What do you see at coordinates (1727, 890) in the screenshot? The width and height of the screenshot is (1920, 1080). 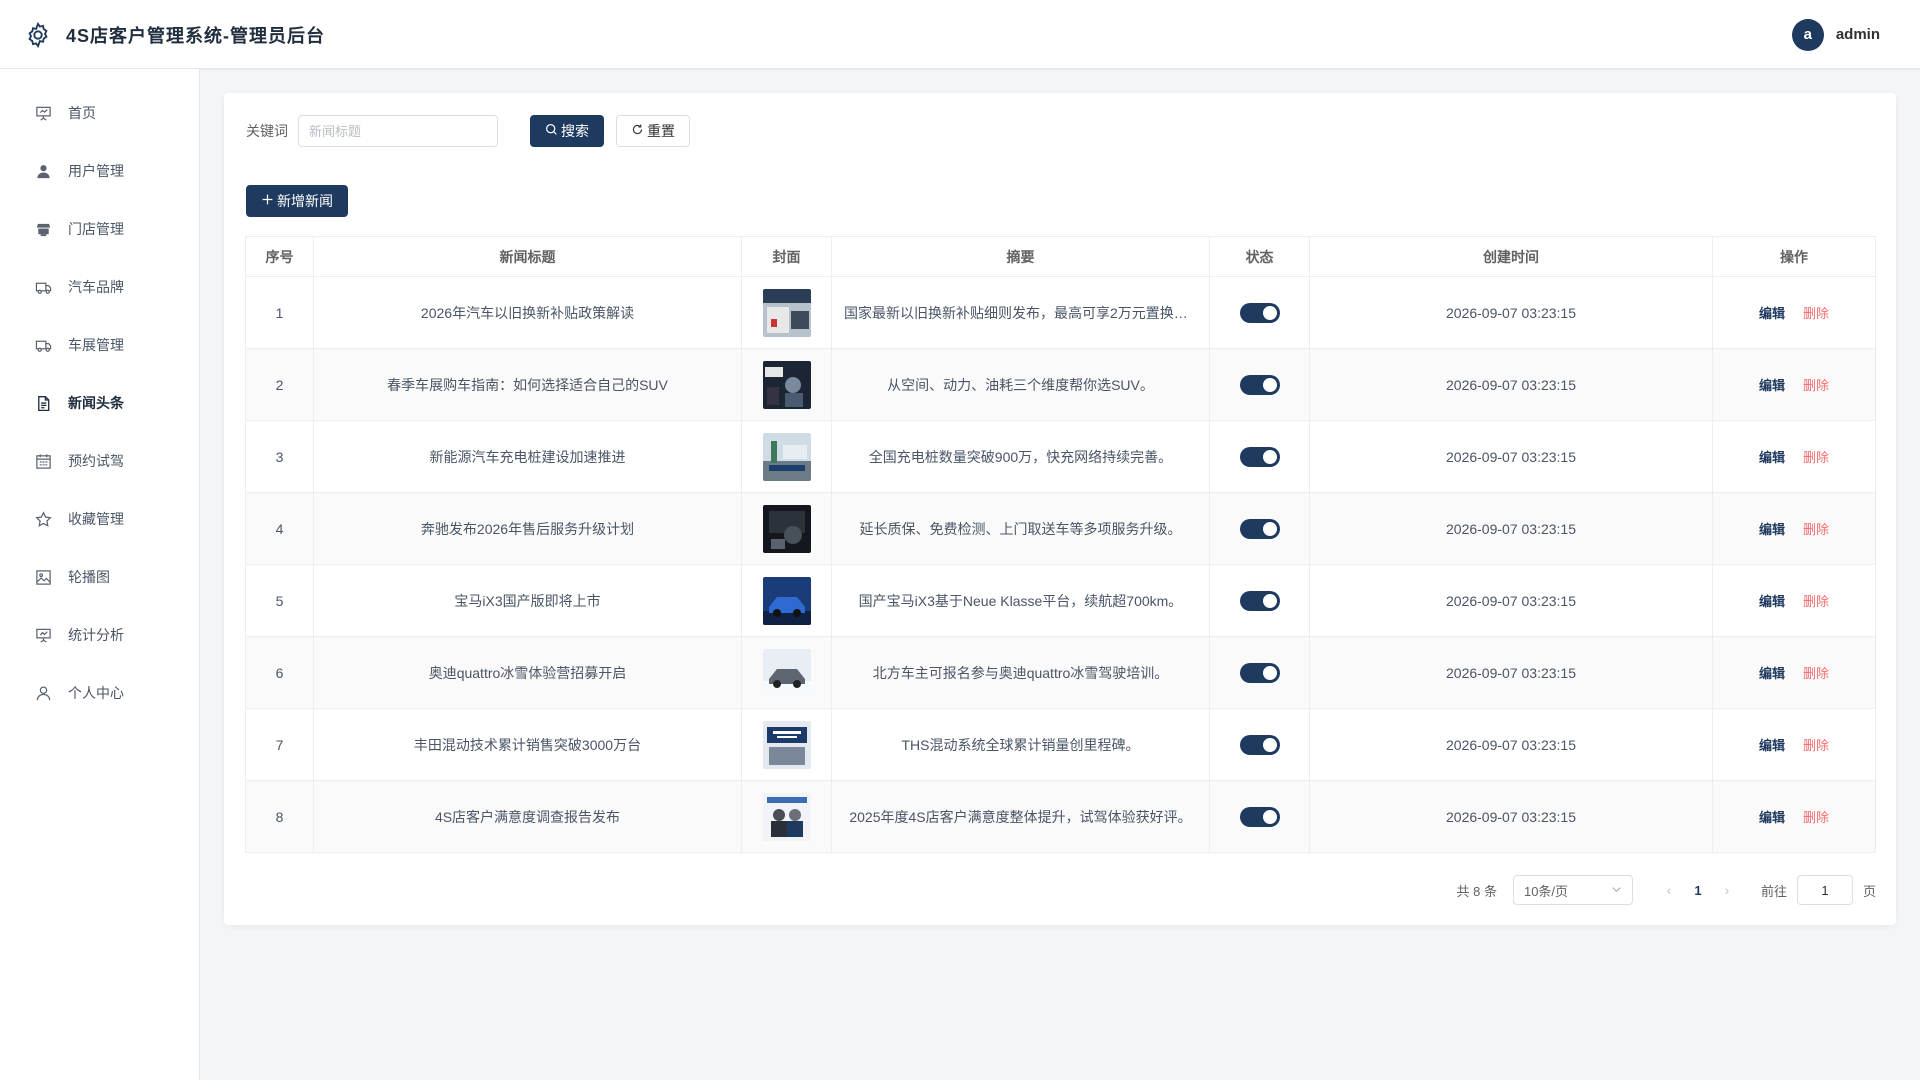 I see `next-page-button: ›` at bounding box center [1727, 890].